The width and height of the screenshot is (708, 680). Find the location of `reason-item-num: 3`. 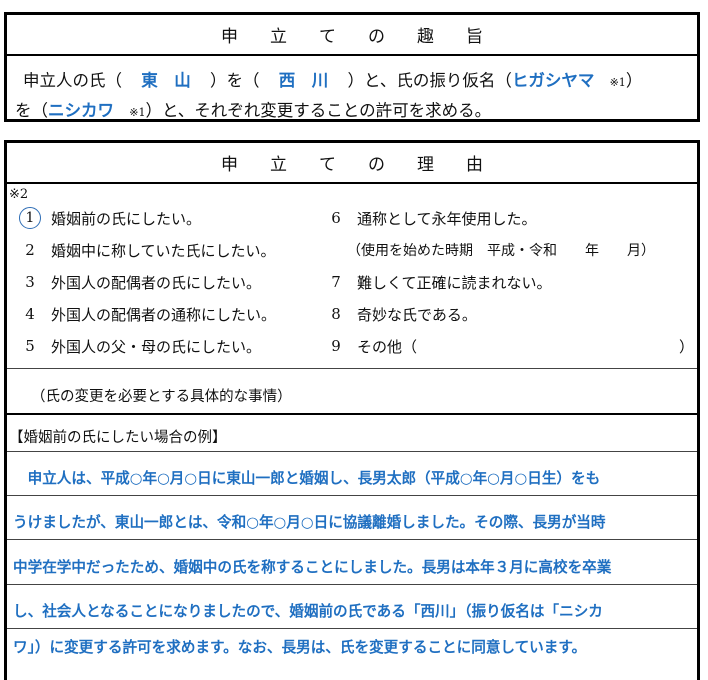

reason-item-num: 3 is located at coordinates (30, 282).